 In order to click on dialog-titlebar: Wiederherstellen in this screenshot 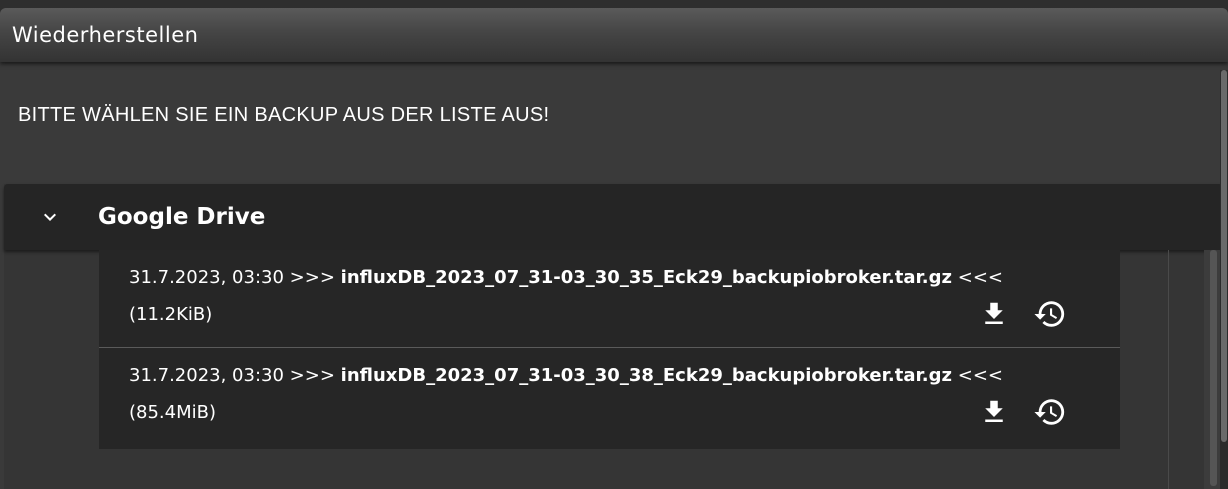, I will do `click(614, 35)`.